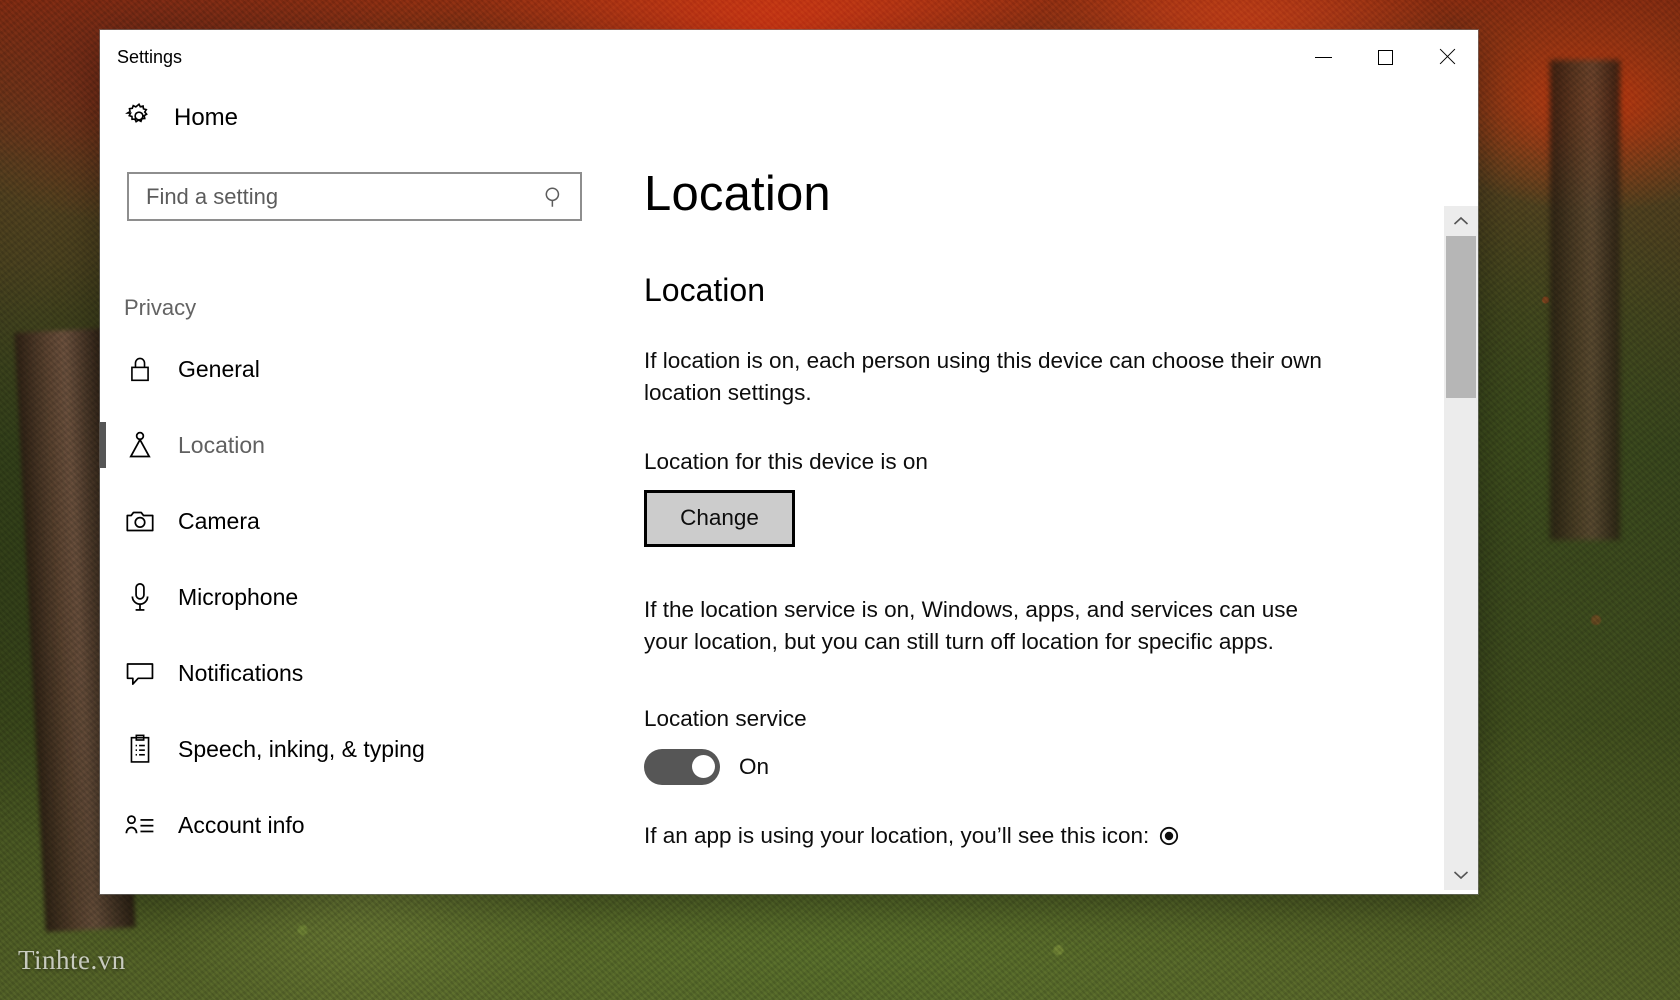 This screenshot has height=1000, width=1680. Describe the element at coordinates (139, 118) in the screenshot. I see `gear-icon` at that location.